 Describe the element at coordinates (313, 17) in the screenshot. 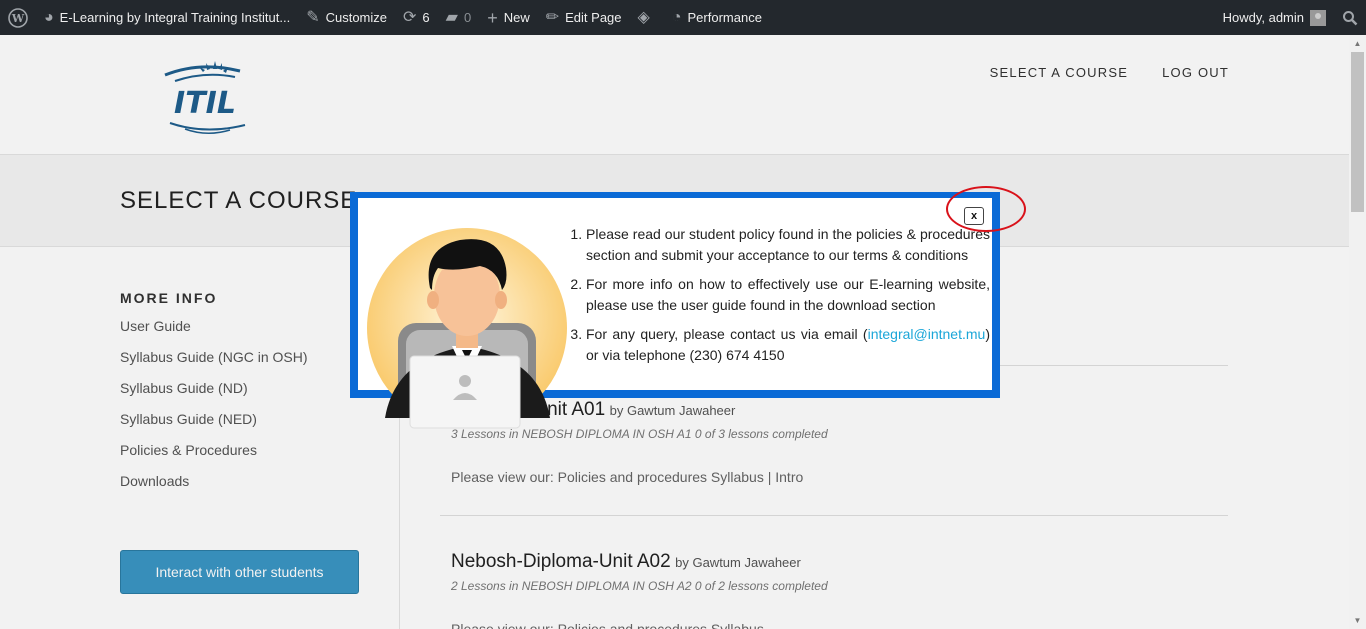

I see `brush-icon: ✎` at that location.